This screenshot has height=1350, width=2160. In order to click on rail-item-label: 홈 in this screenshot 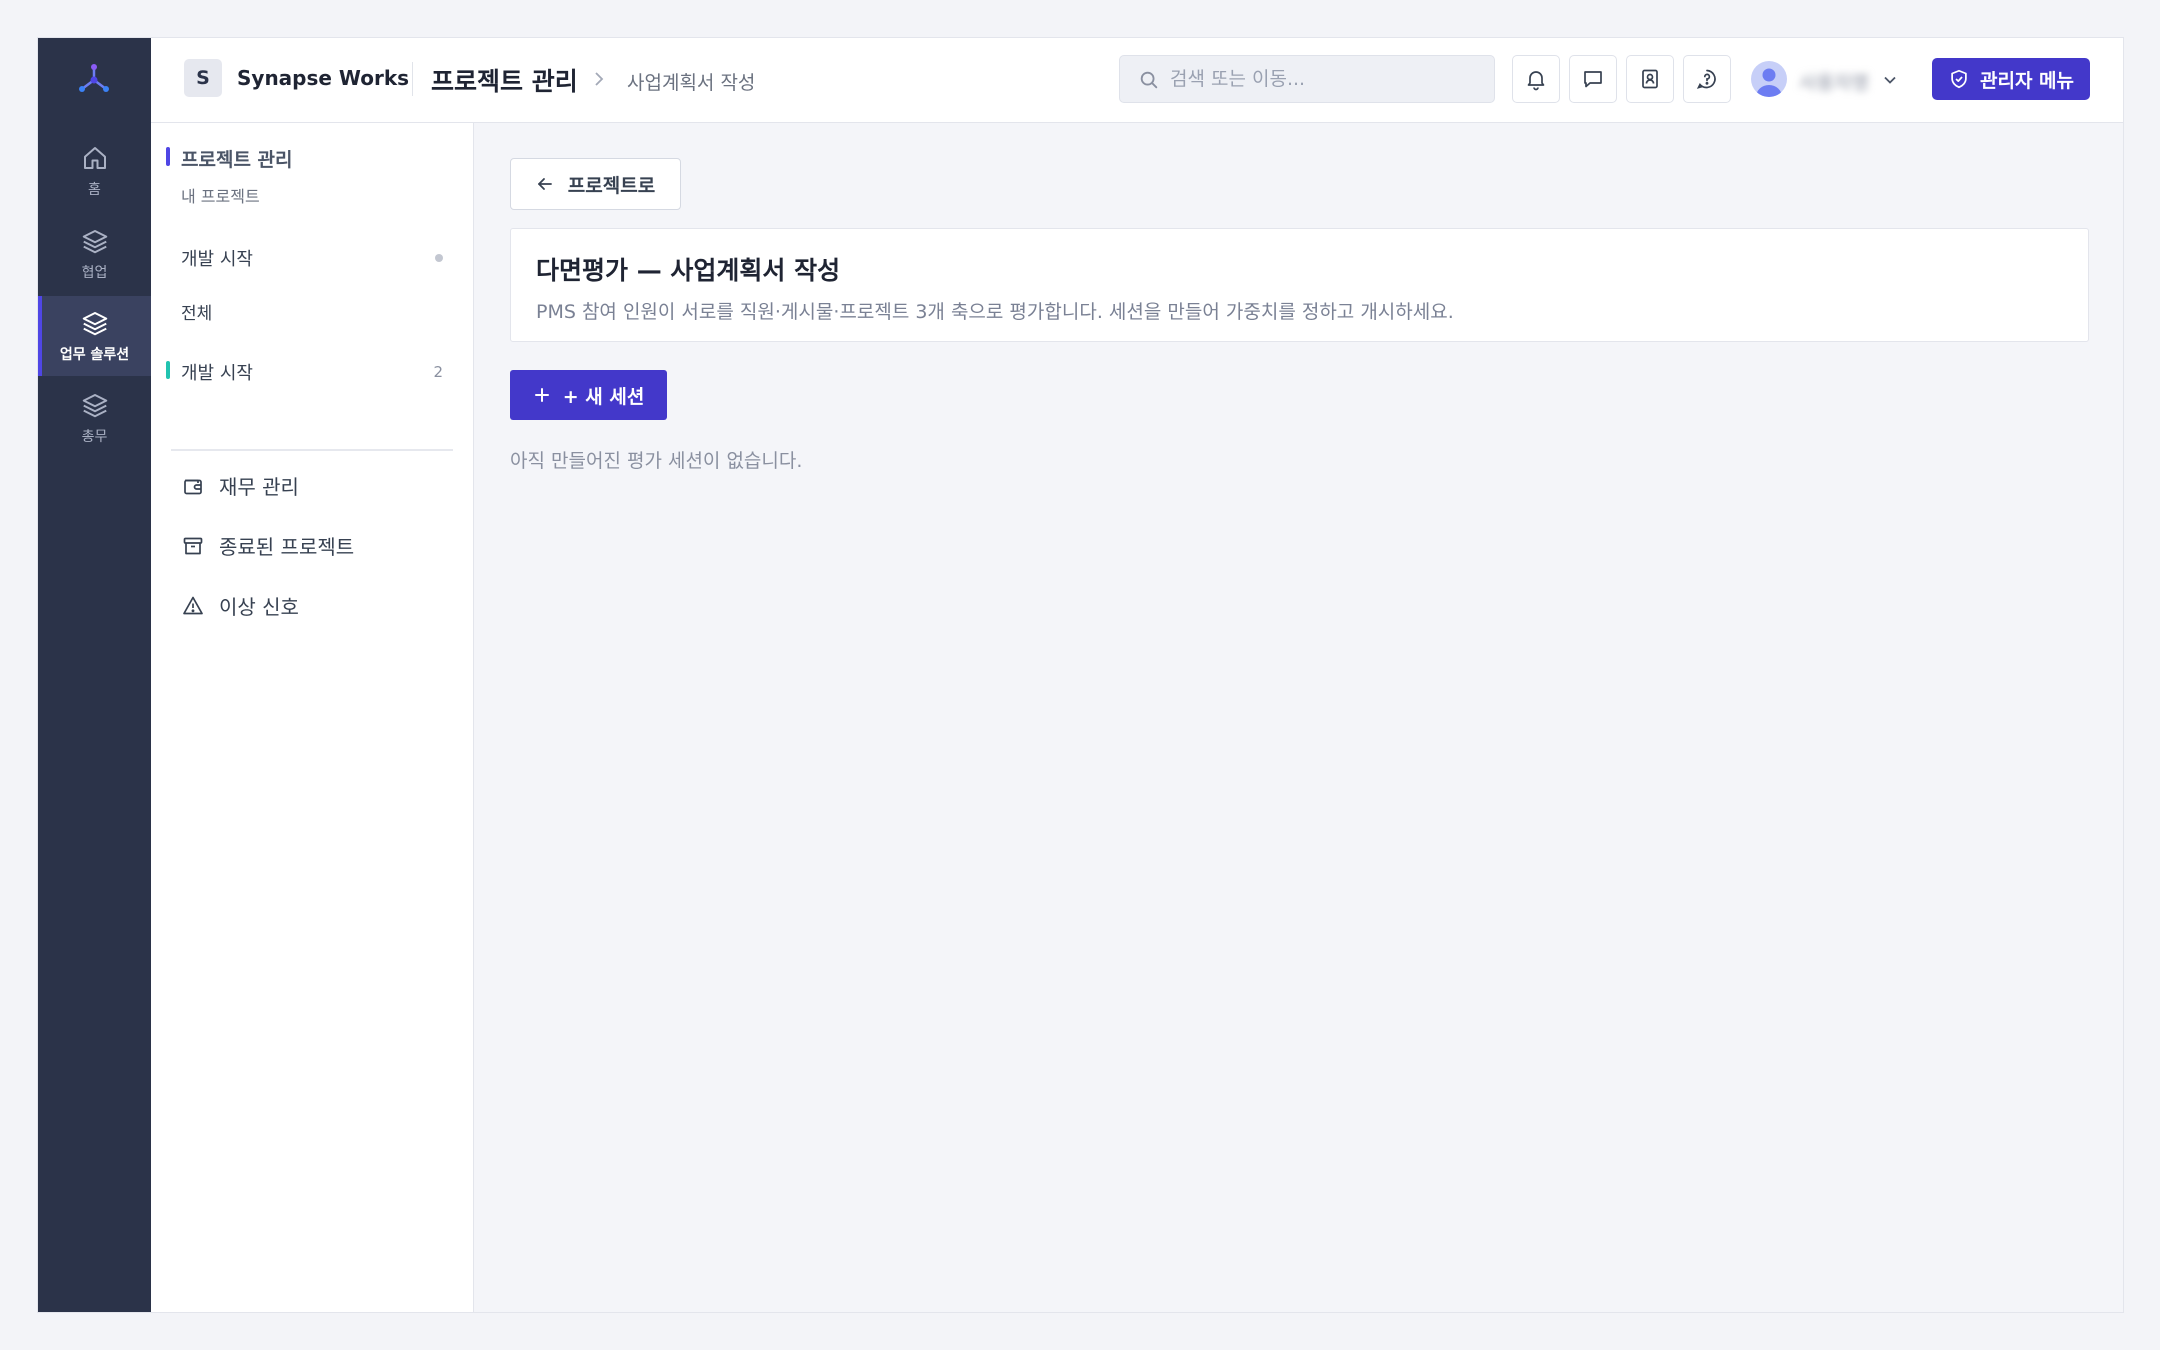, I will do `click(94, 190)`.